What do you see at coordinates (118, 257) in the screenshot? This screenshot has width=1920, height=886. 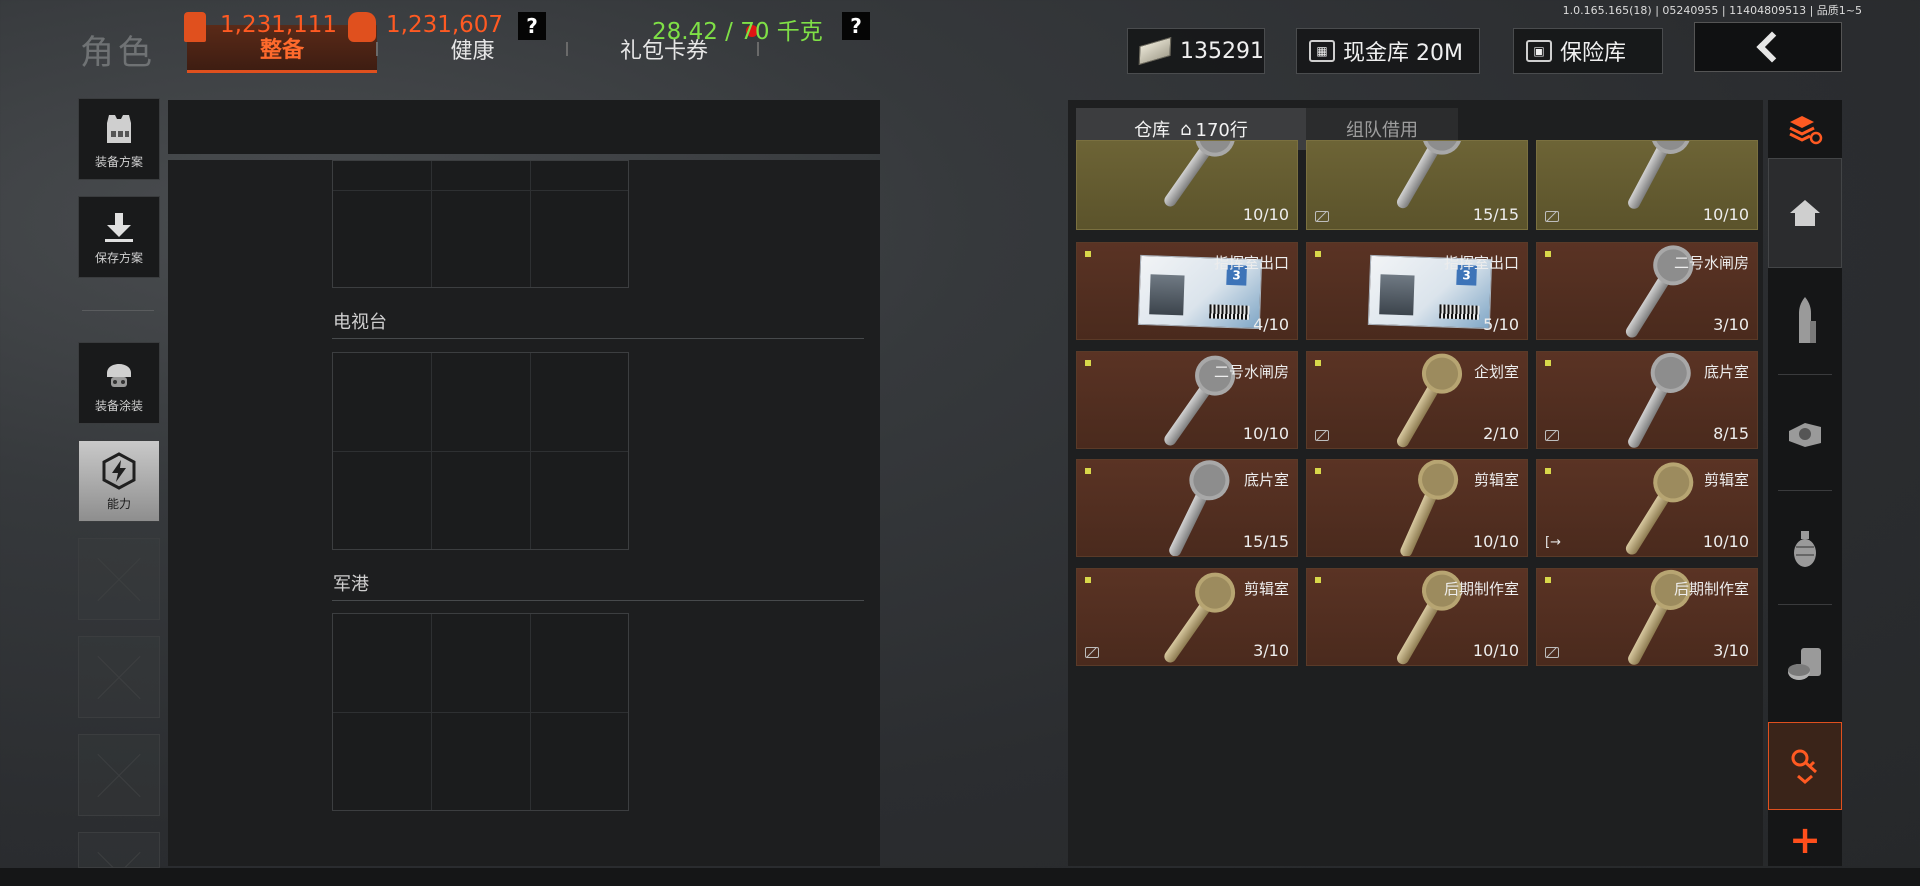 I see `sidebar-item-label: 保存方案` at bounding box center [118, 257].